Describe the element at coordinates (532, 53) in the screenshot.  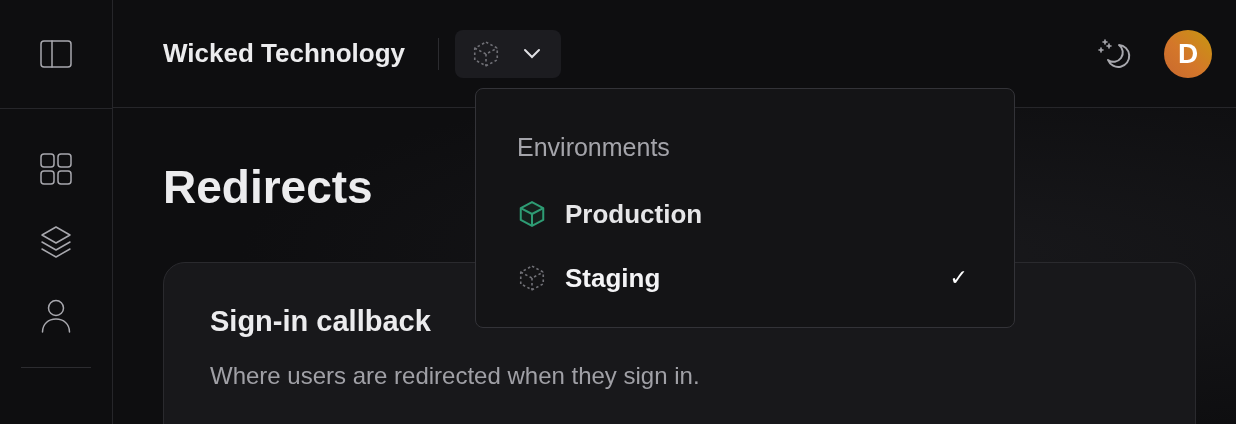
I see `chevron-down-icon` at that location.